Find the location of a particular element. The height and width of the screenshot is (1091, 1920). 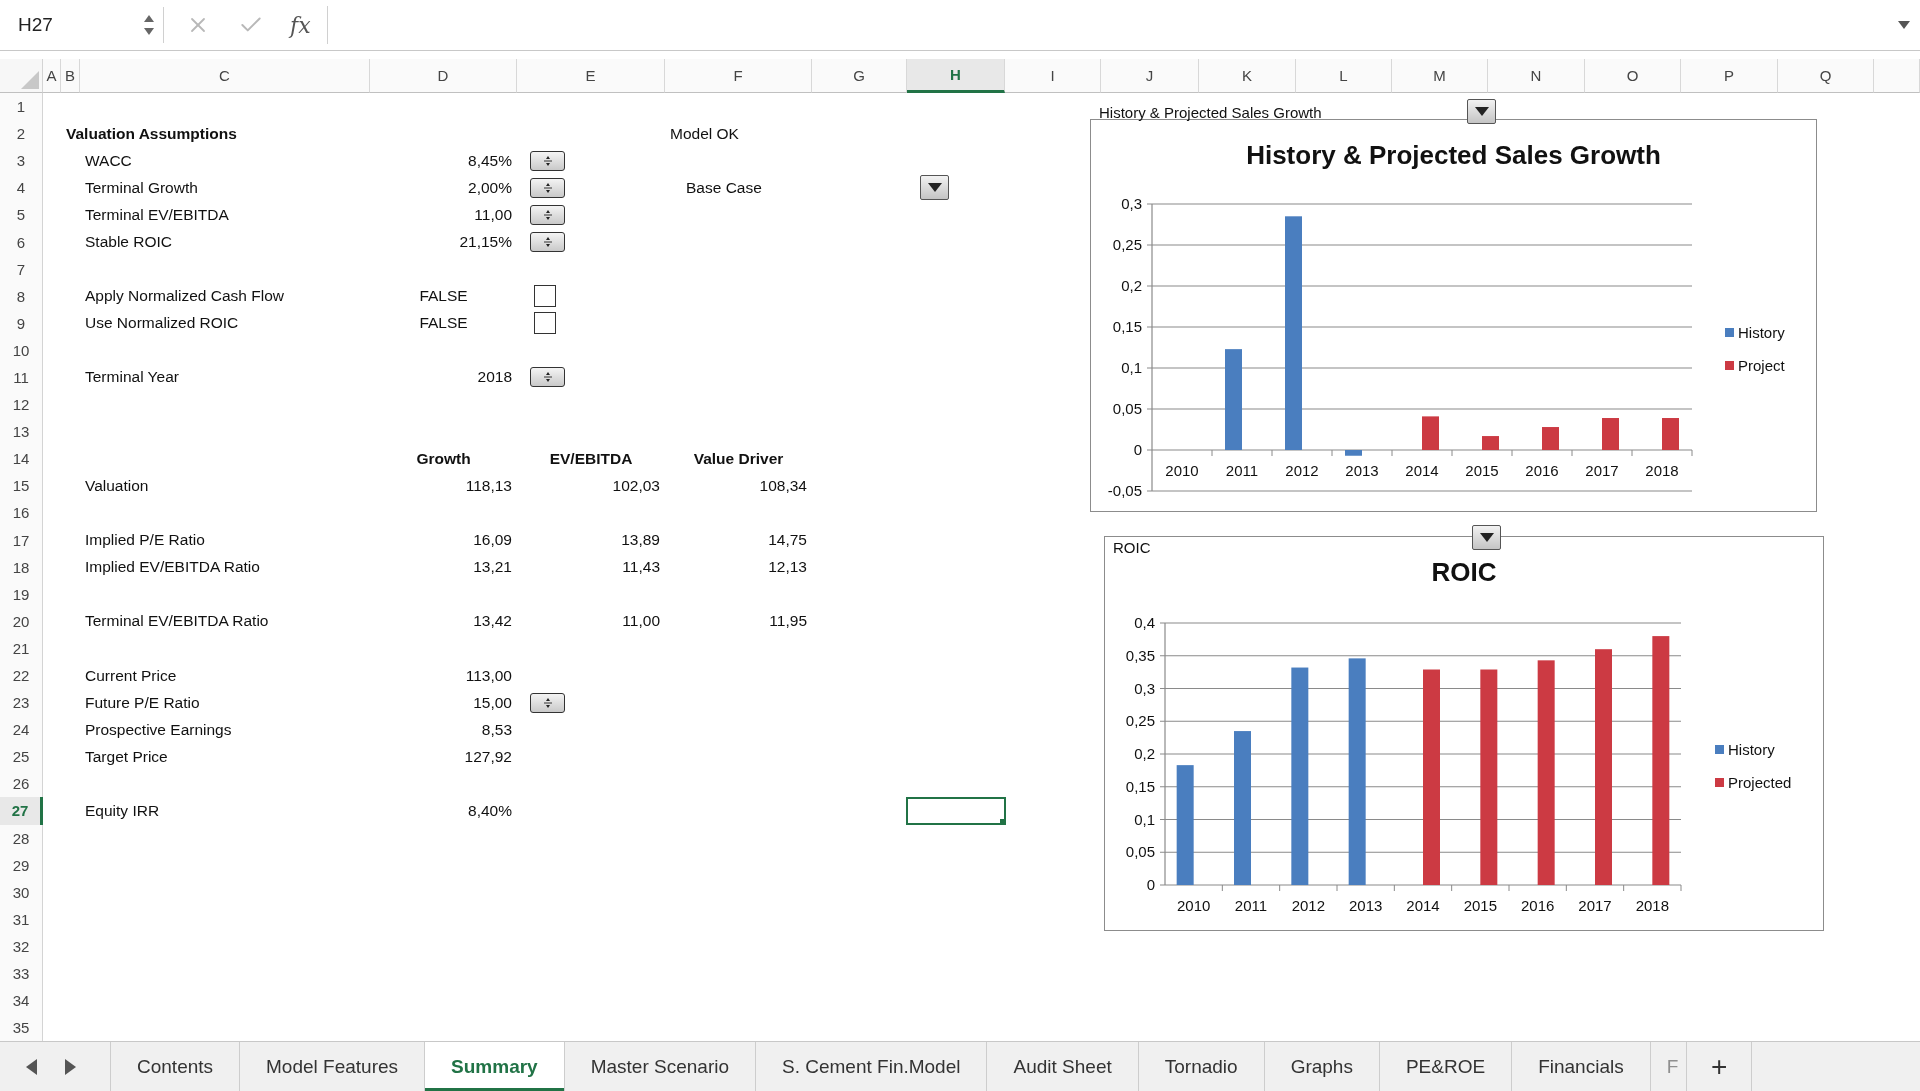

column-header: F is located at coordinates (738, 76).